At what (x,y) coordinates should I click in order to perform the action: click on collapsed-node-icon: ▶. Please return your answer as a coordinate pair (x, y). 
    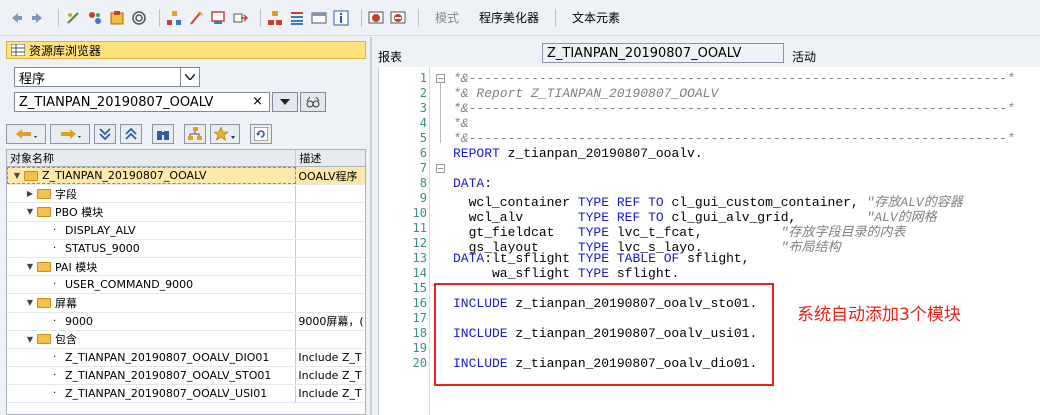
    Looking at the image, I should click on (30, 193).